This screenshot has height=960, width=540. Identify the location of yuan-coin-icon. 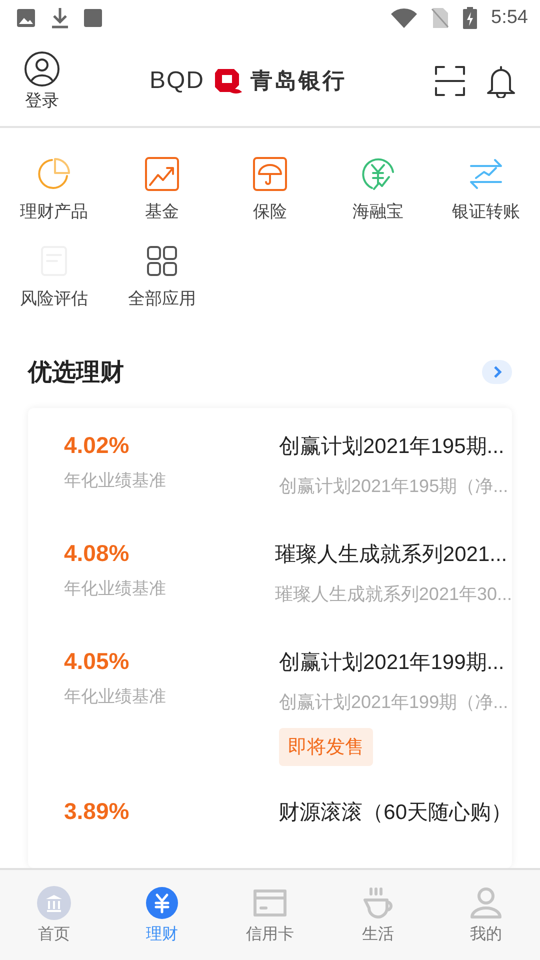
(378, 174).